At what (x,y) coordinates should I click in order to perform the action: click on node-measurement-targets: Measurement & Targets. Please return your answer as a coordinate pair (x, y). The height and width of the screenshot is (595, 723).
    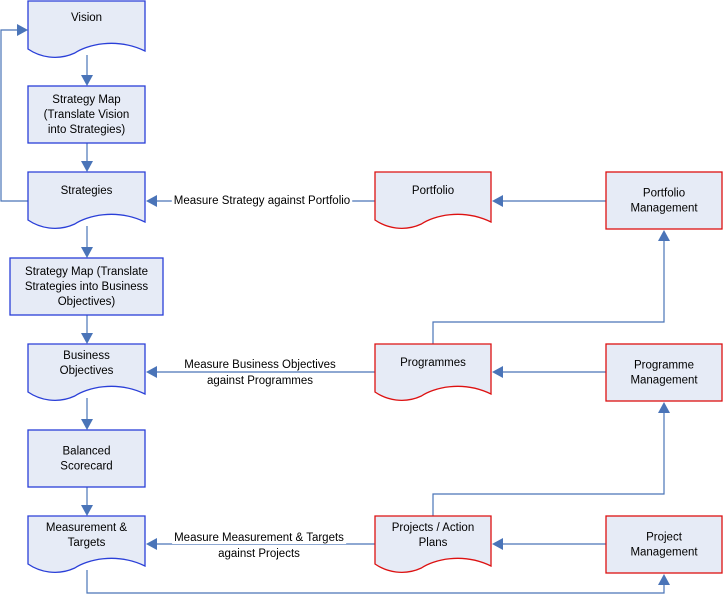
    Looking at the image, I should click on (86, 544).